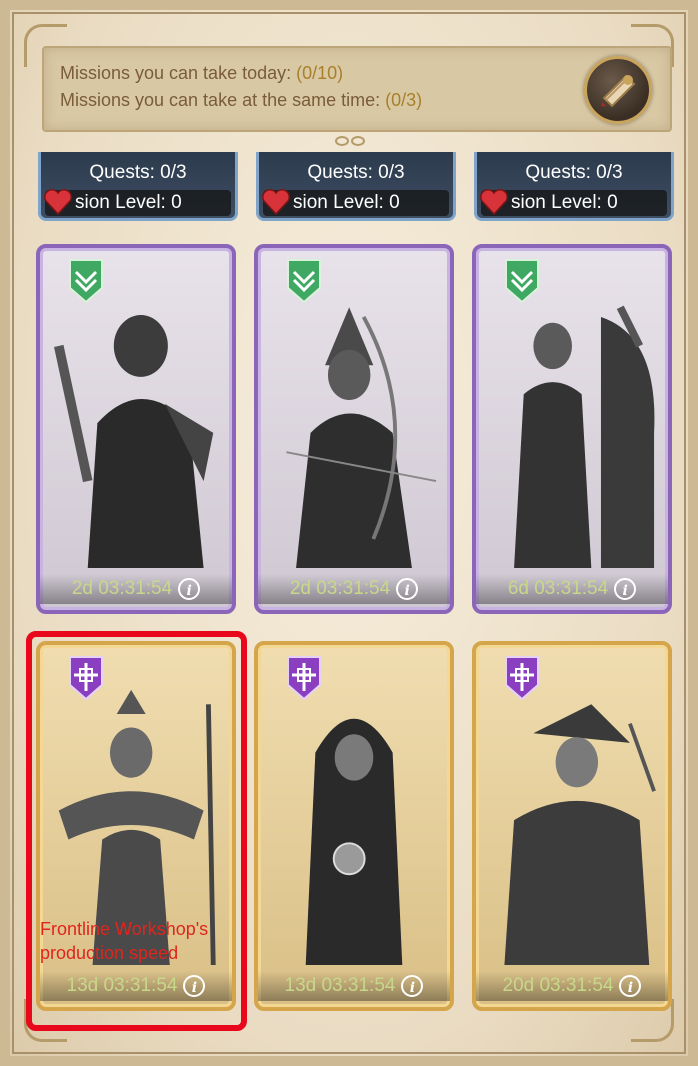 The width and height of the screenshot is (698, 1066). I want to click on hero-card-ranger: 20d 03:31:54 i, so click(572, 826).